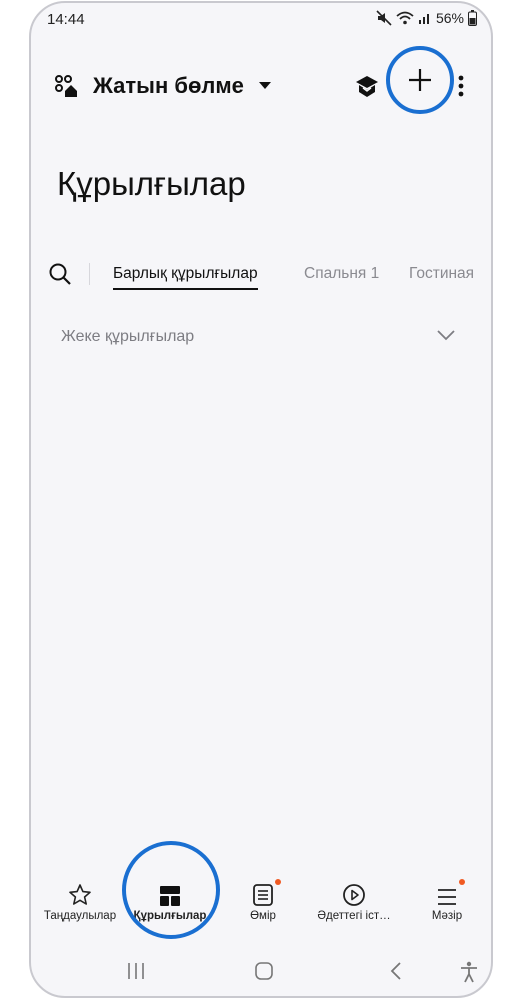  I want to click on status-icons: 56%, so click(426, 18).